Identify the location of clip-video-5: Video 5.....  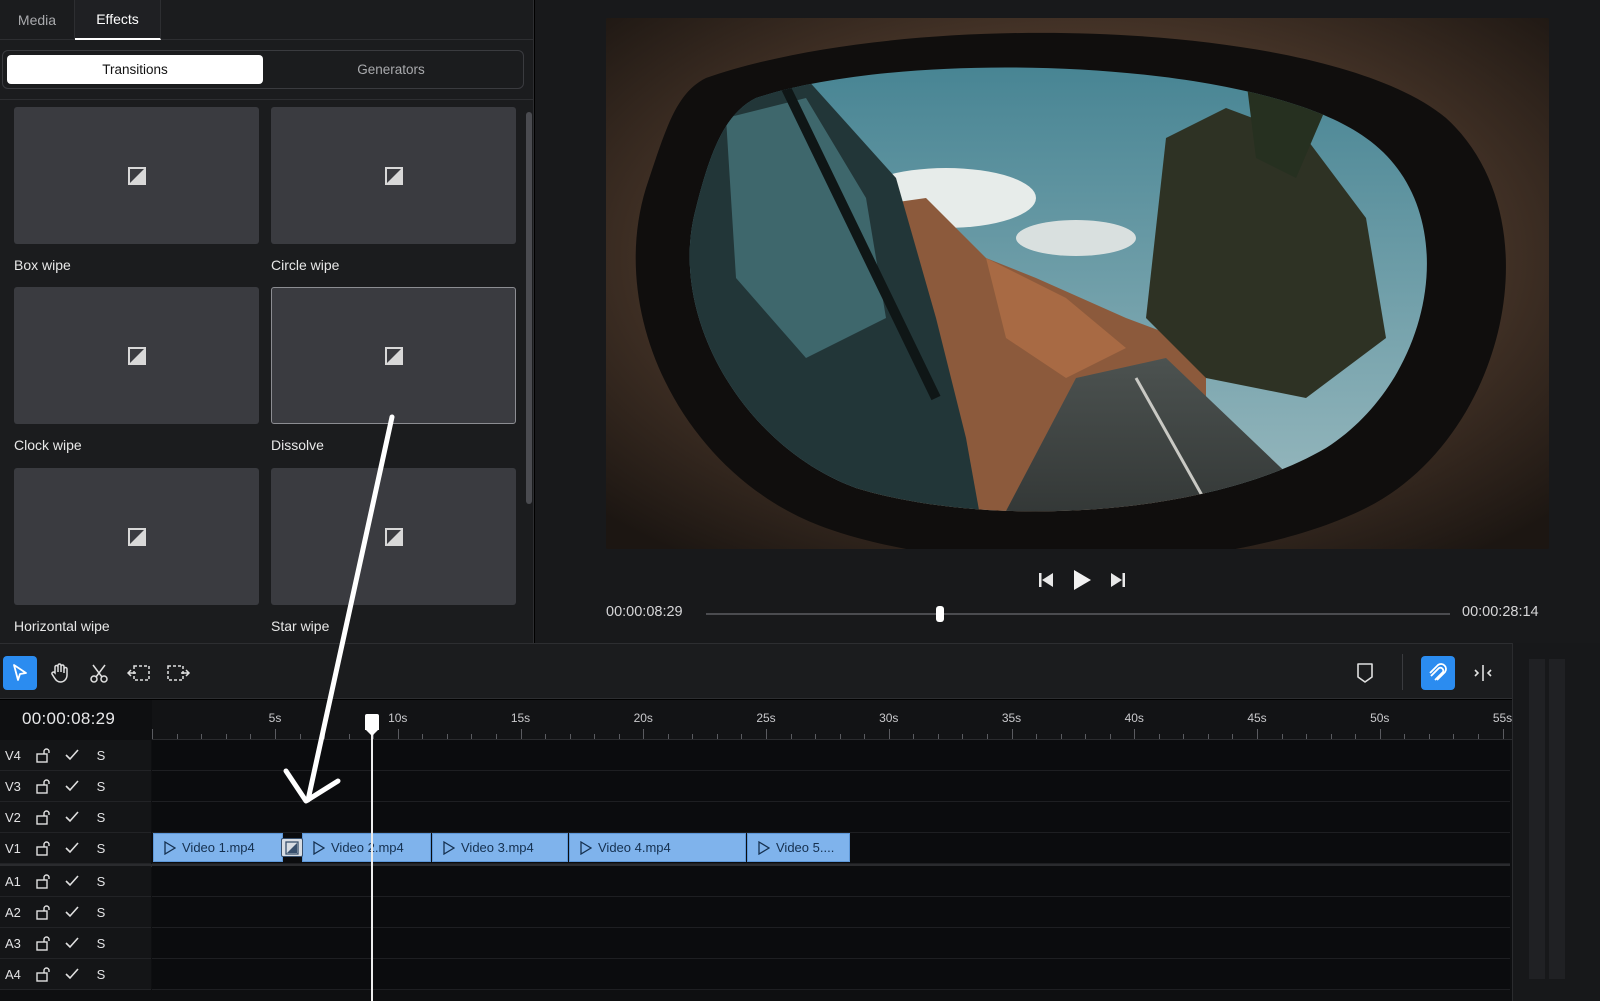
(798, 847).